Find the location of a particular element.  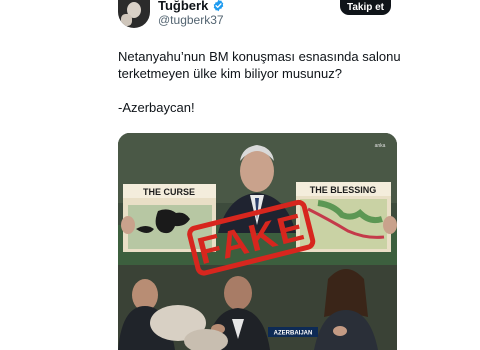

display-name-text: Tuğberk is located at coordinates (183, 6).